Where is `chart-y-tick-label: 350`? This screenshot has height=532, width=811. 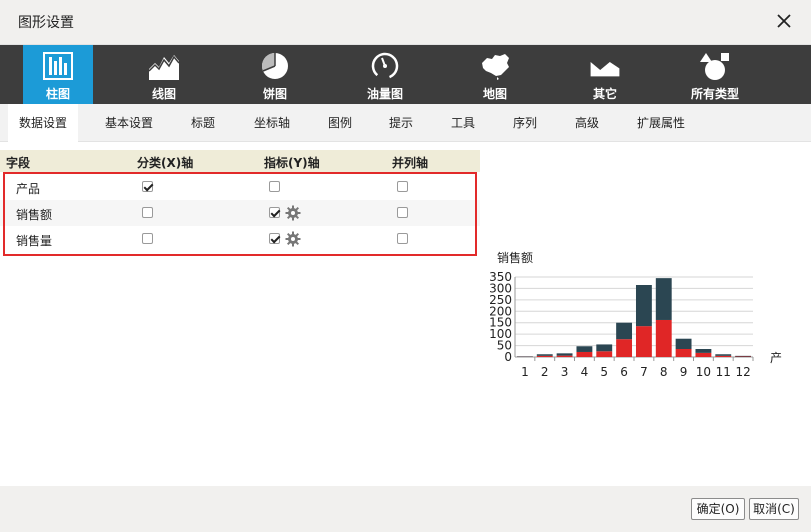 chart-y-tick-label: 350 is located at coordinates (501, 277).